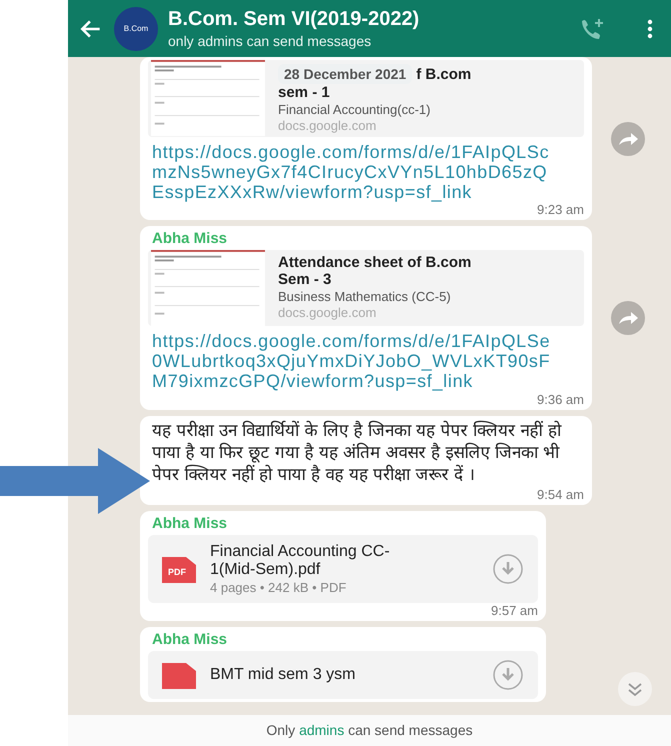 The image size is (671, 746). What do you see at coordinates (354, 169) in the screenshot?
I see `form-link: https://docs.google.com/forms/d/e/1FAIpQLScmzNs5wneyGx7f4CIrucyCxVYn5L10hbD65zQEsspEzXXxRw/viewform?usp=sf_link` at bounding box center [354, 169].